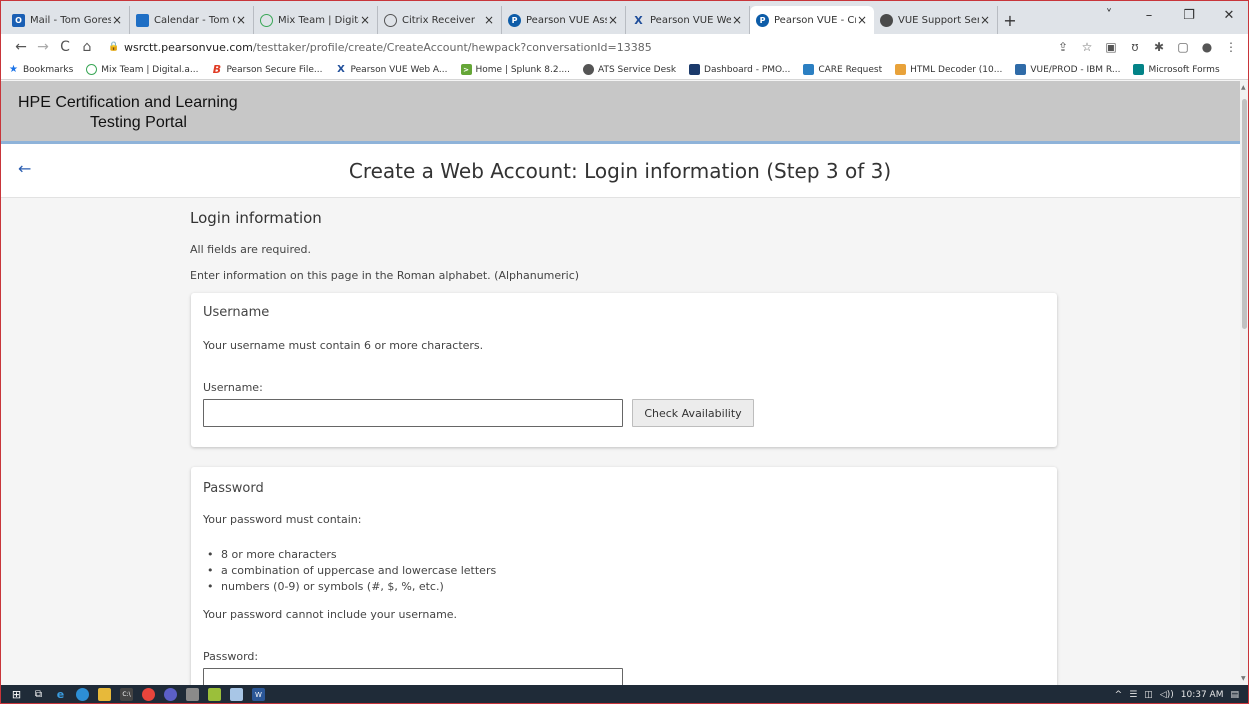  I want to click on browser-tab: Citrix Receiver ×, so click(440, 20).